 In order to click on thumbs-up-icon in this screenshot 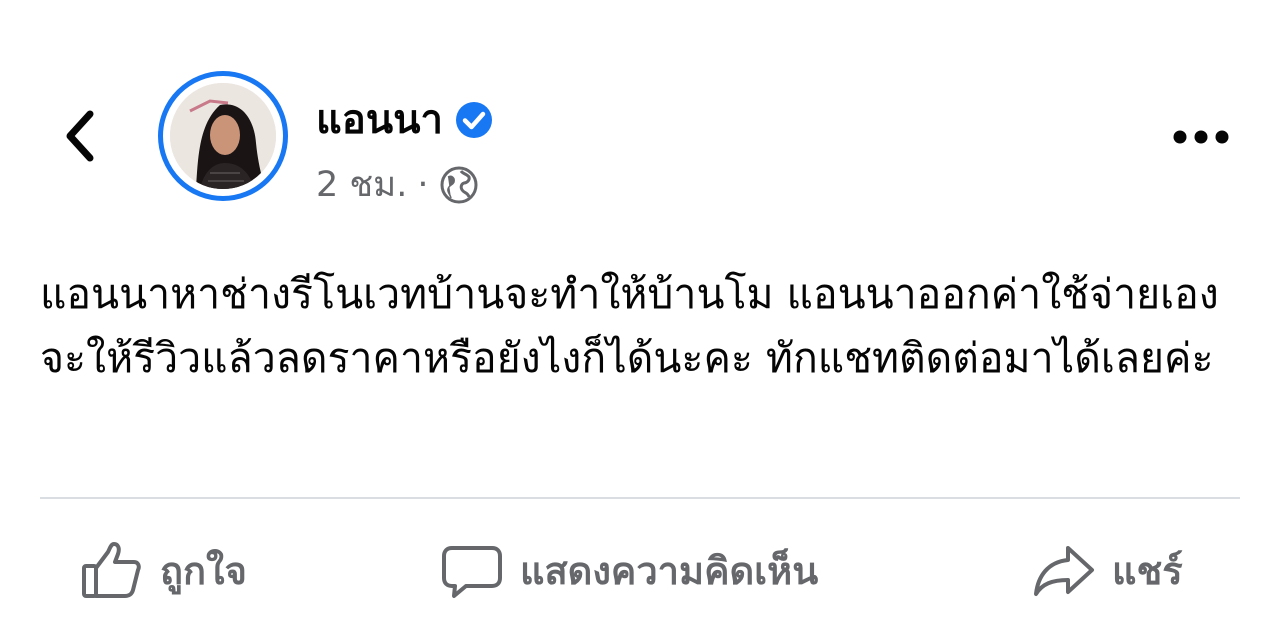, I will do `click(112, 570)`.